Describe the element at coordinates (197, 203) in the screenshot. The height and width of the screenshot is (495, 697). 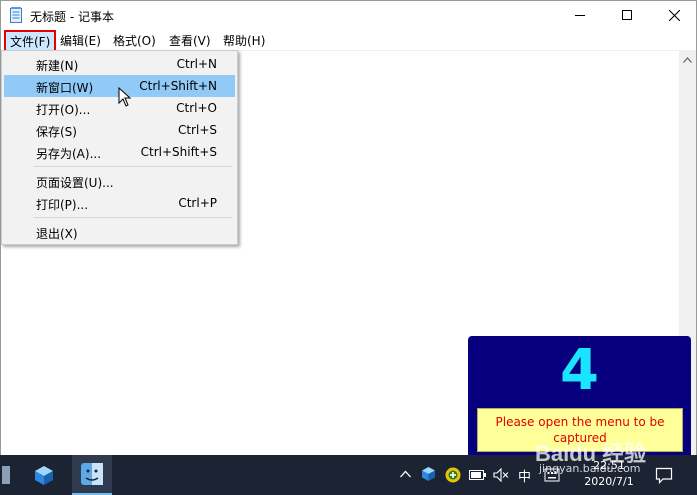
I see `menu-item-shortcut: Ctrl+P` at that location.